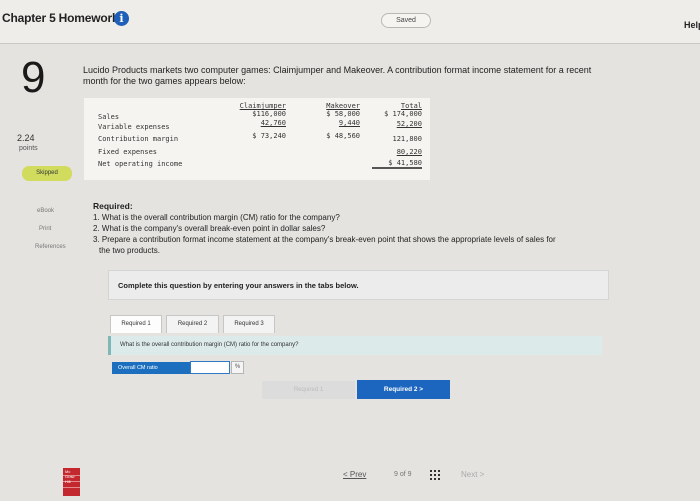 The height and width of the screenshot is (501, 700). Describe the element at coordinates (237, 367) in the screenshot. I see `percent-unit: %` at that location.